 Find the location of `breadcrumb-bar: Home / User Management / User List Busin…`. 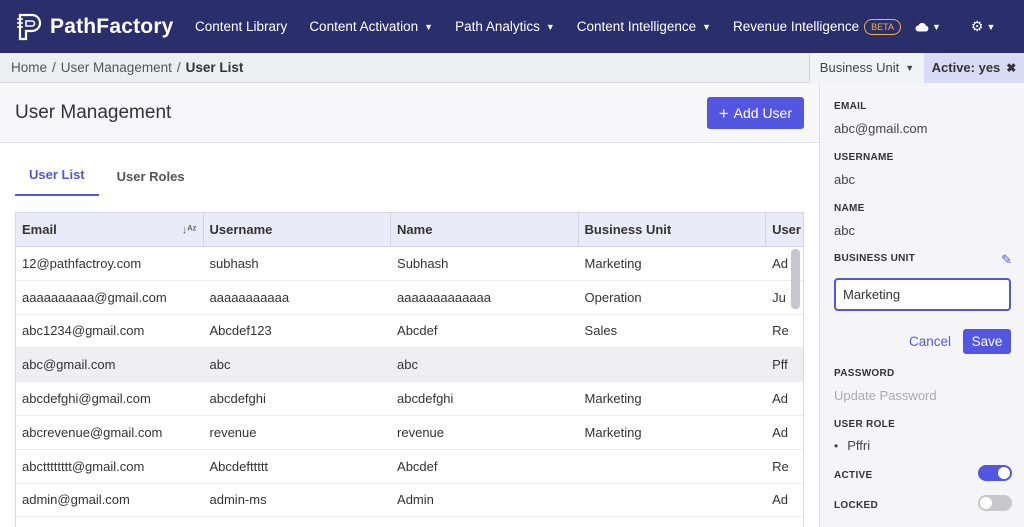

breadcrumb-bar: Home / User Management / User List Busin… is located at coordinates (512, 67).